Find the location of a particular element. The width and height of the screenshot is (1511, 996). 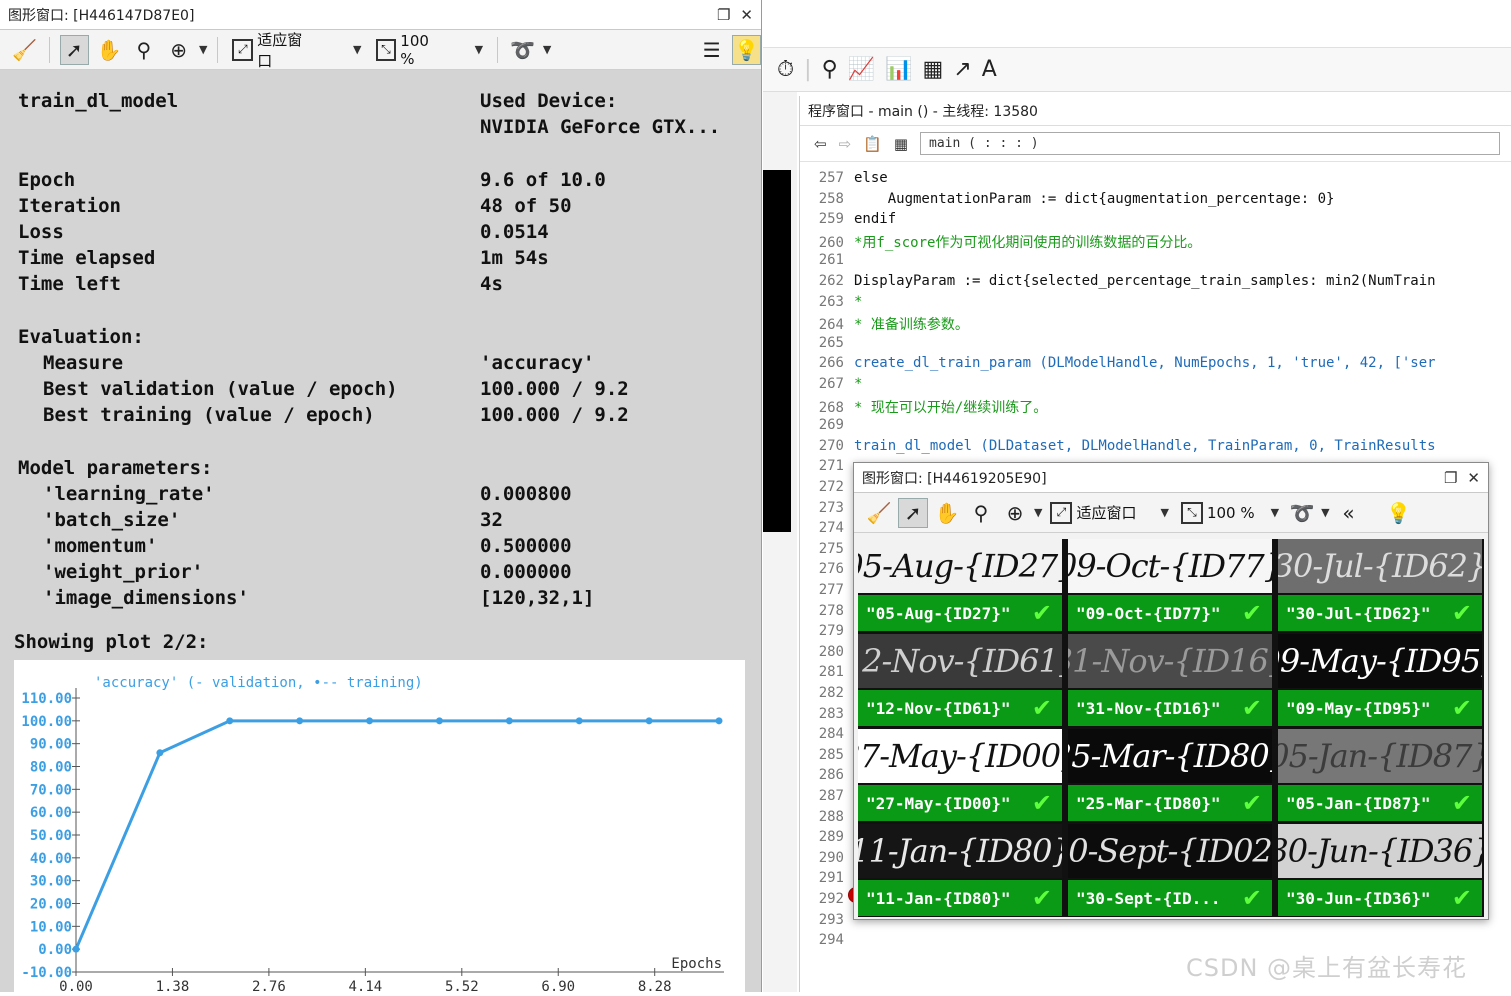

line-number: 266 is located at coordinates (831, 363).